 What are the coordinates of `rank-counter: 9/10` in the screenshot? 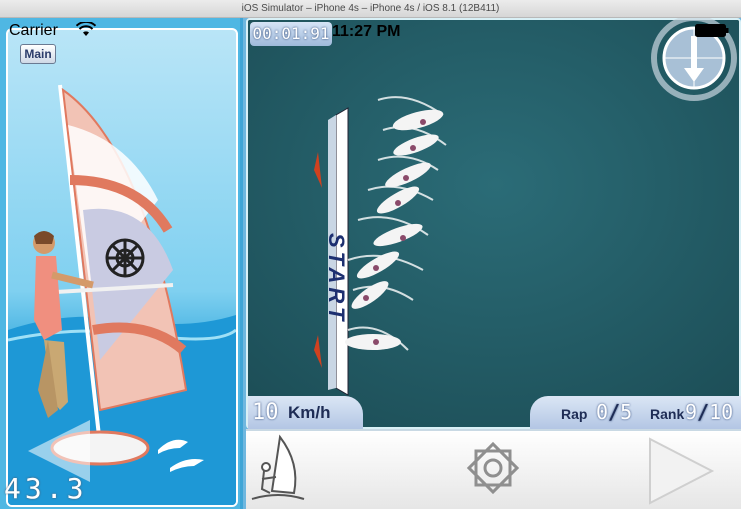 It's located at (709, 412).